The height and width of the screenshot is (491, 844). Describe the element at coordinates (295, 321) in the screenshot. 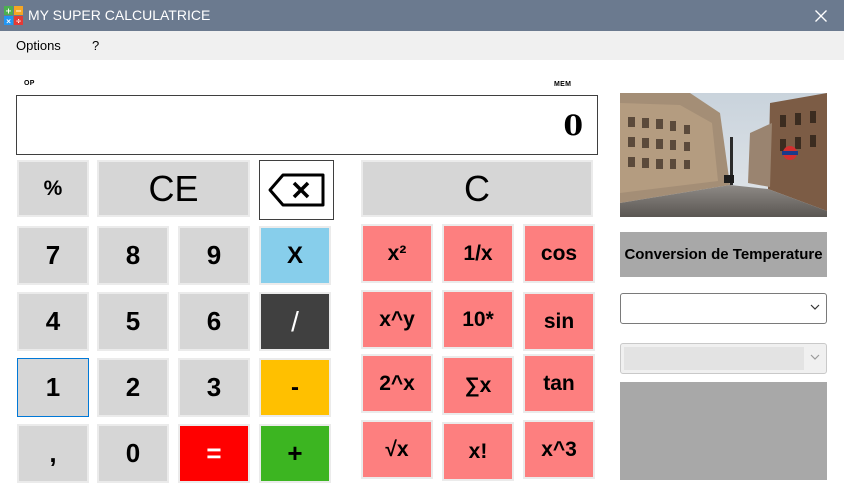

I see `divide-button: /` at that location.